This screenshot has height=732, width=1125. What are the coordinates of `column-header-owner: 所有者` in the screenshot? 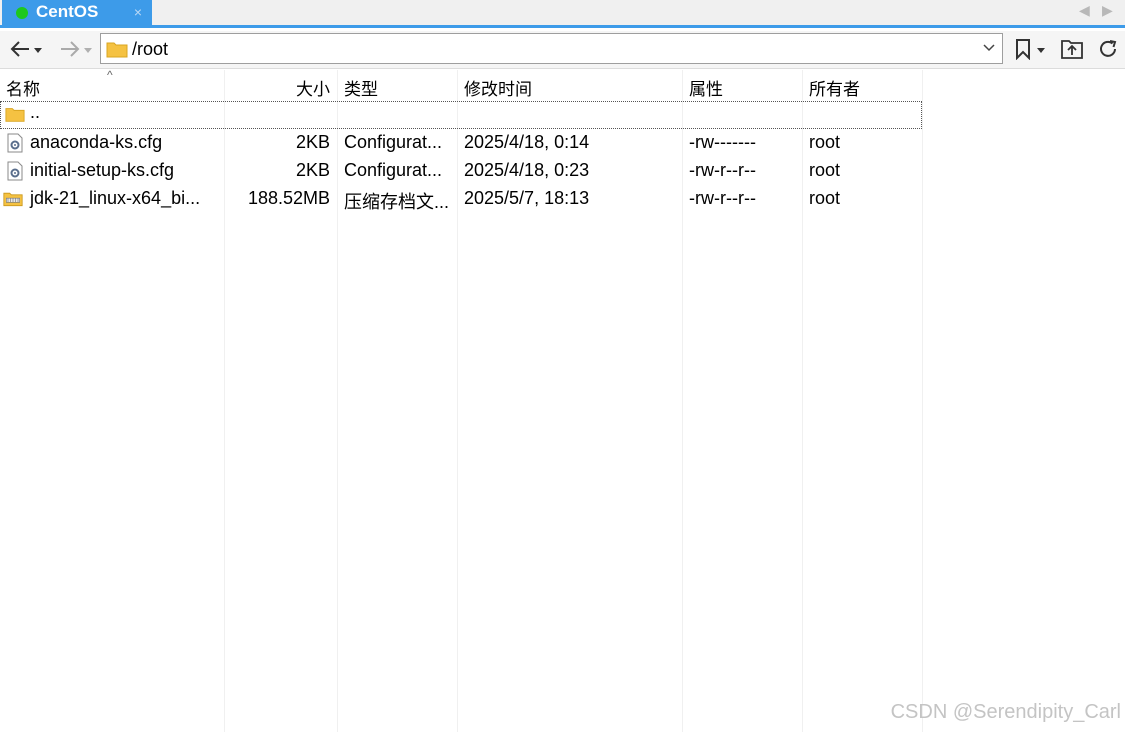 It's located at (834, 87).